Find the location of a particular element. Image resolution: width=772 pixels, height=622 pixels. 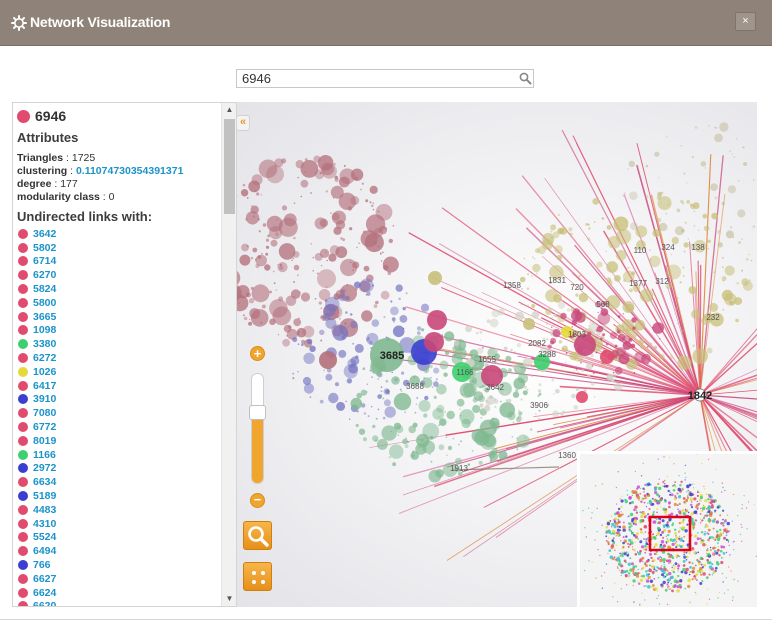

close-button: × is located at coordinates (745, 21).